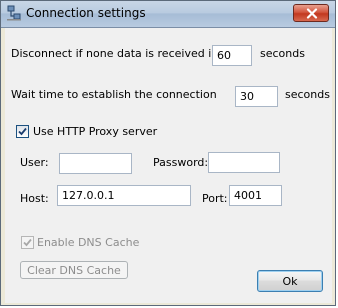 This screenshot has height=308, width=338. What do you see at coordinates (95, 163) in the screenshot?
I see `proxy-user-input` at bounding box center [95, 163].